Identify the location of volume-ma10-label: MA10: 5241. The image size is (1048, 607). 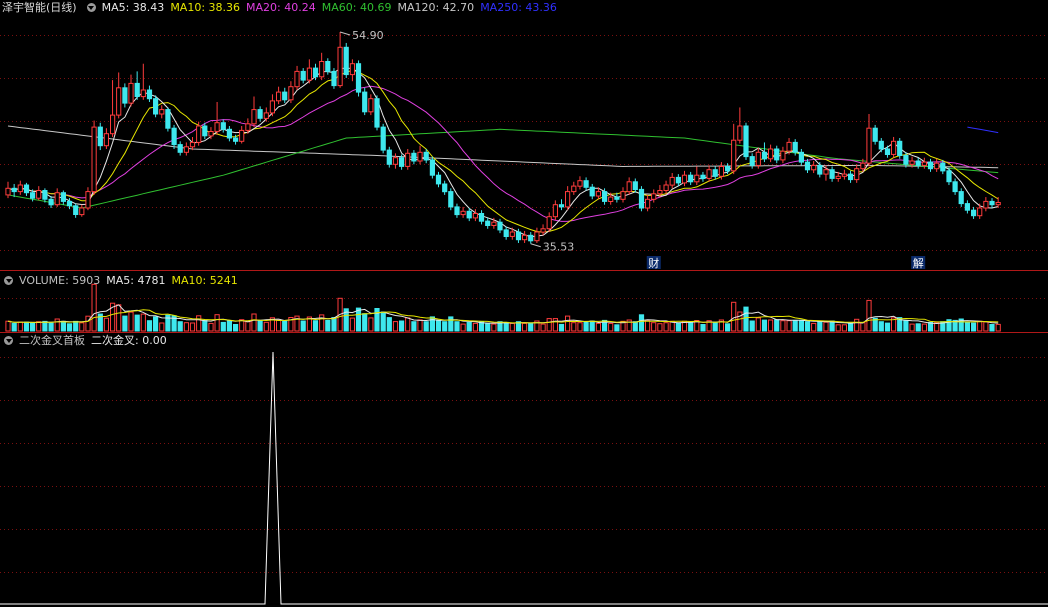
(204, 280).